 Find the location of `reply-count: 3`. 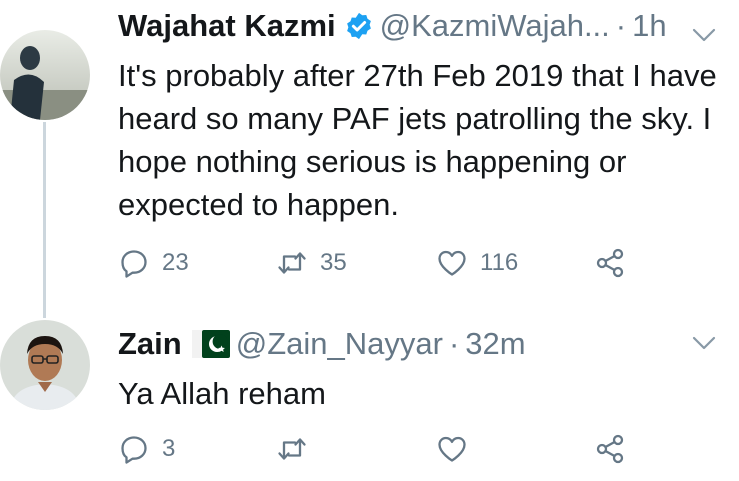

reply-count: 3 is located at coordinates (169, 448).